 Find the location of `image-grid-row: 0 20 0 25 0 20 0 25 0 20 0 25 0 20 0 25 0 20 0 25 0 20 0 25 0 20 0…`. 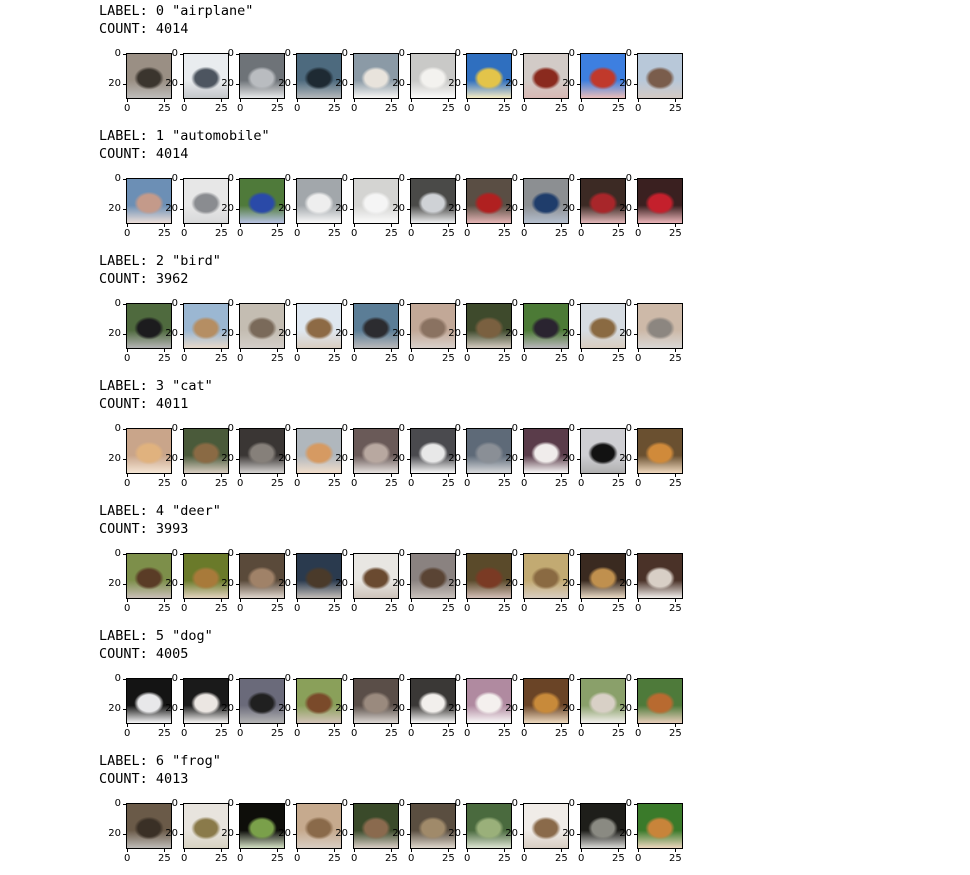

image-grid-row: 0 20 0 25 0 20 0 25 0 20 0 25 0 20 0 25 0 20 0 25 0 20 0 25 0 20 0… is located at coordinates (485, 458).